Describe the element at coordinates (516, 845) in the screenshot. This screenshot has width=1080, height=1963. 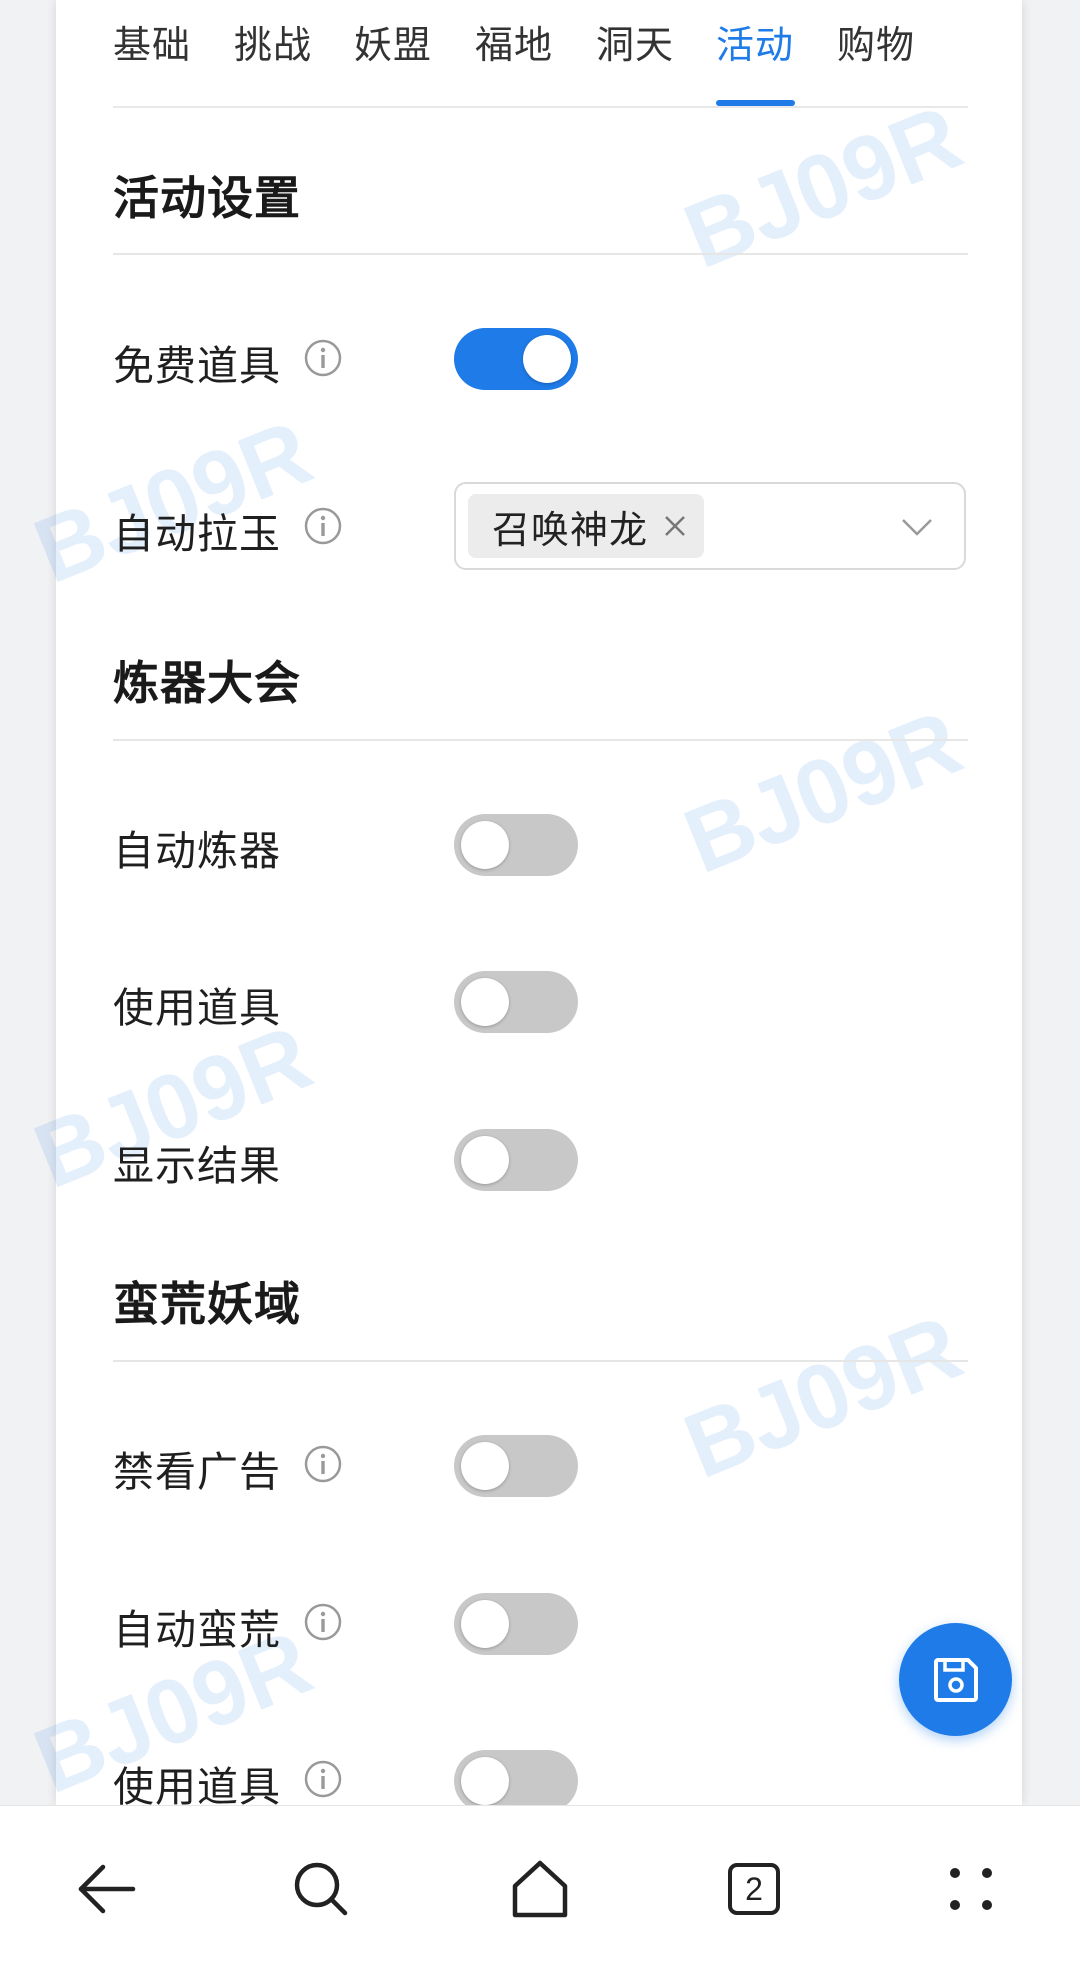
I see `auto-forge-toggle` at that location.